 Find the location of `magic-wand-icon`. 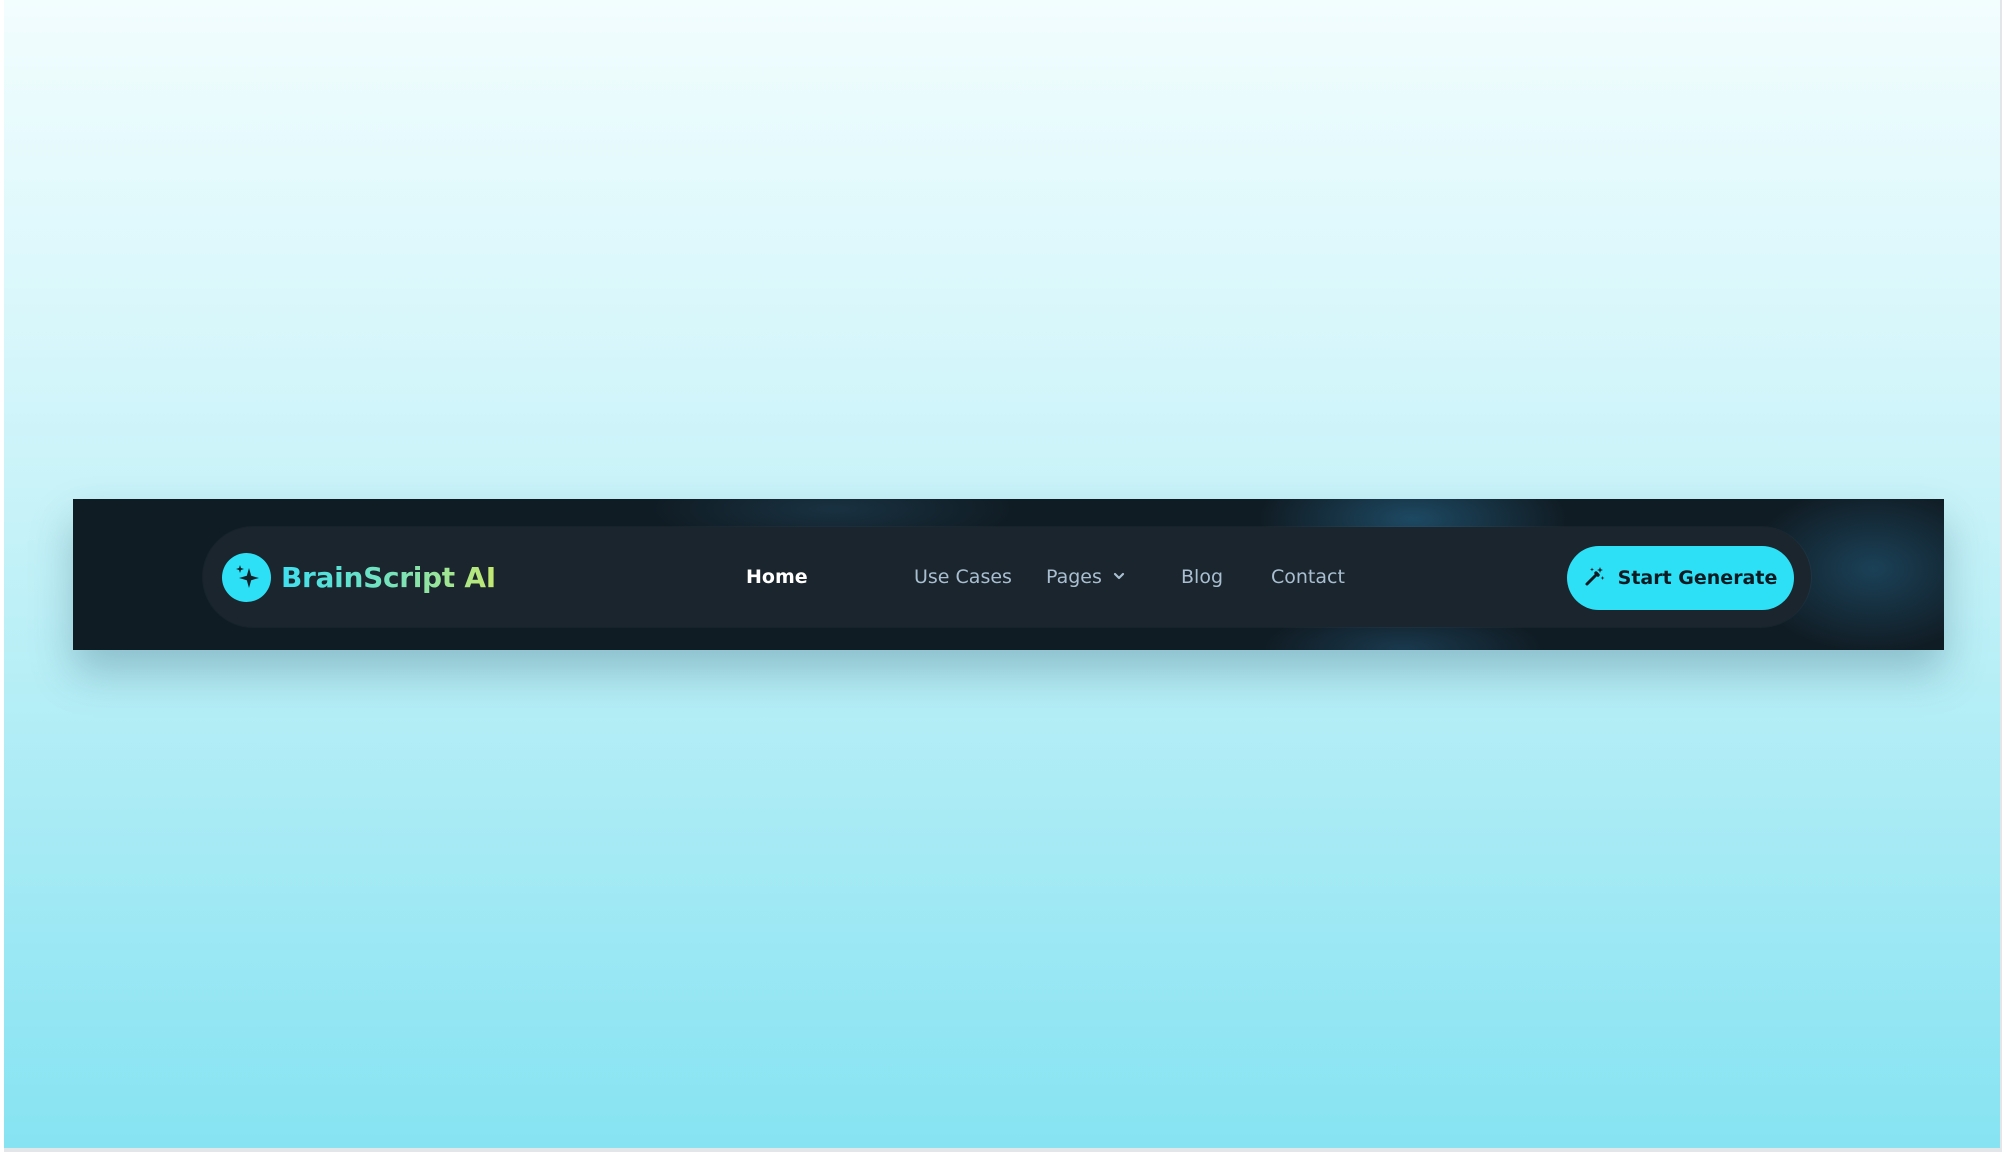

magic-wand-icon is located at coordinates (1595, 578).